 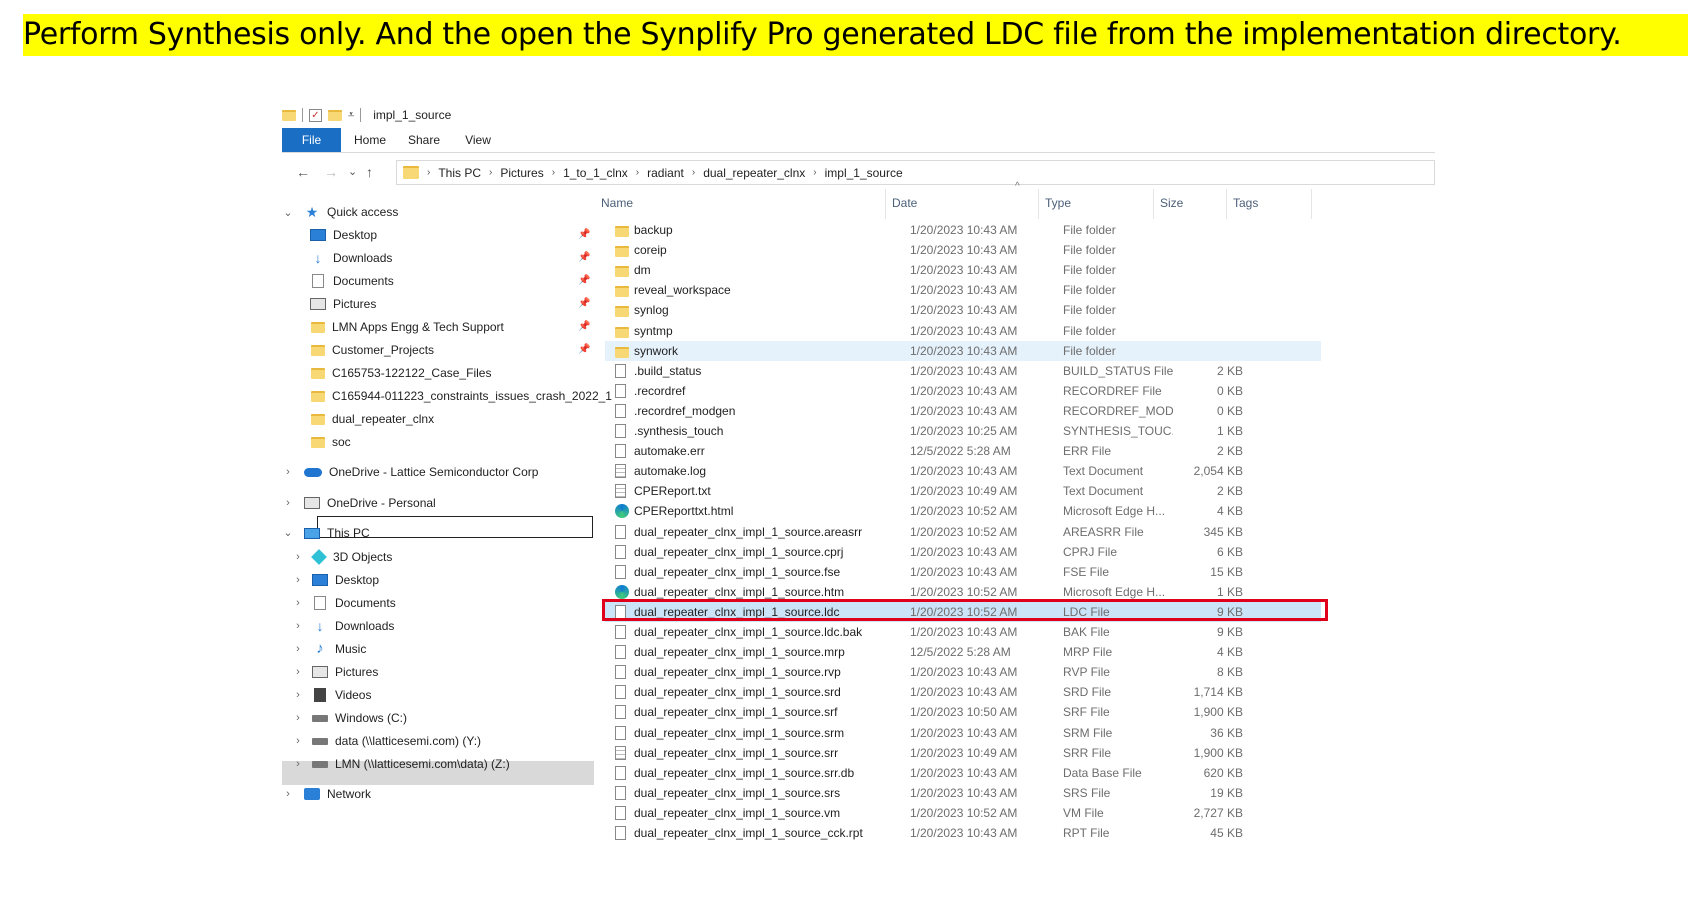 I want to click on tree-onedrive-corp: OneDrive - Lattice Semiconductor Corp, so click(x=421, y=472).